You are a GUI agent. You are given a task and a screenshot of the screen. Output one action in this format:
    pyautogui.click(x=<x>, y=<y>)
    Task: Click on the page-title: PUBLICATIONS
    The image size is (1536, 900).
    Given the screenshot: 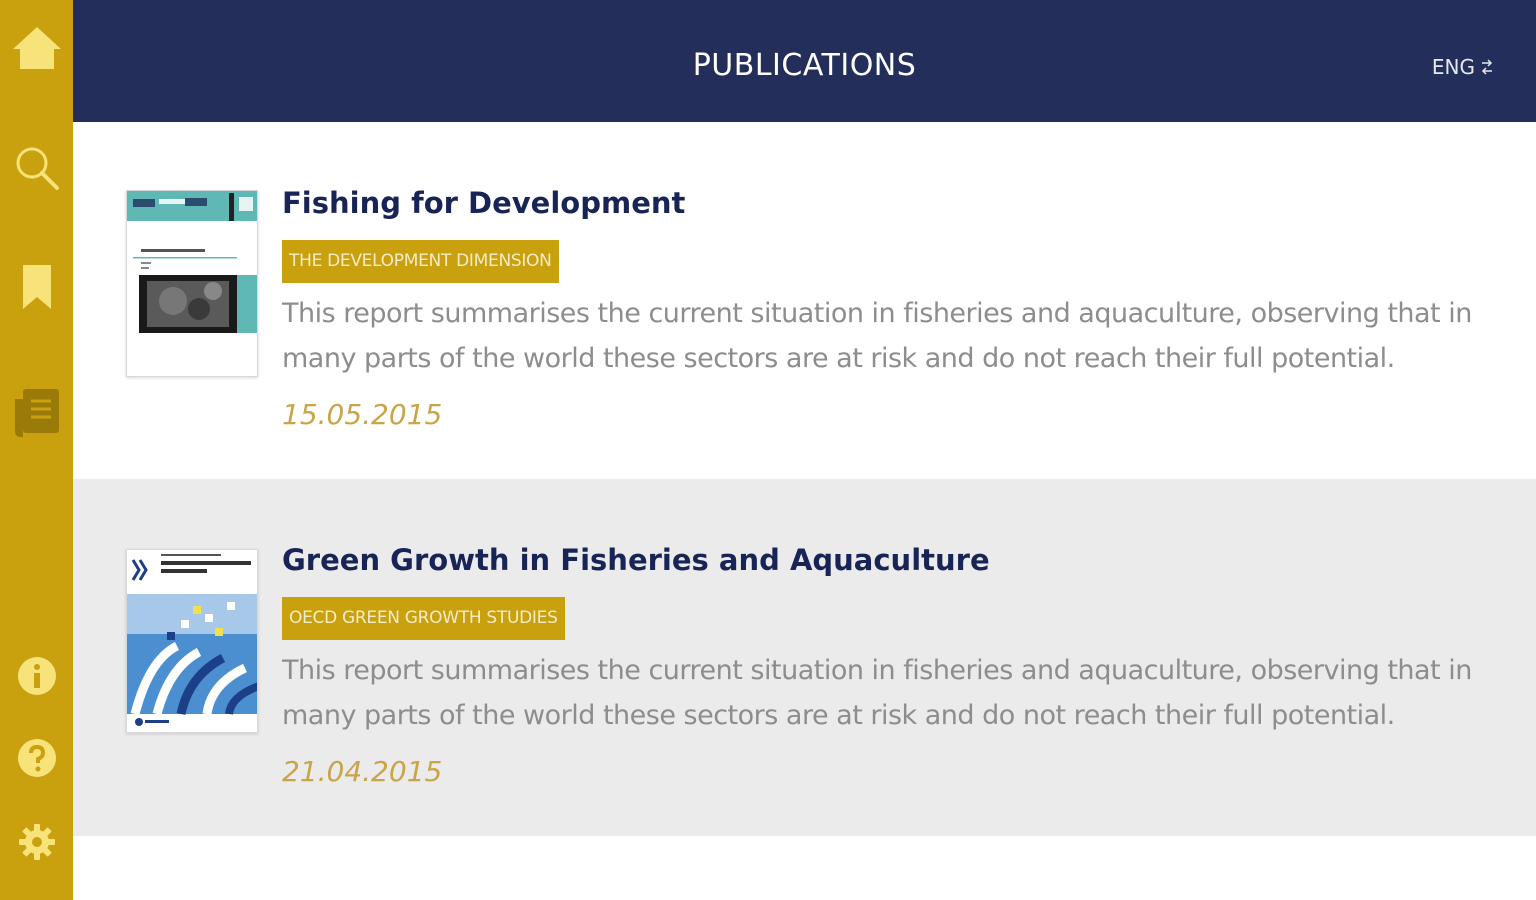 What is the action you would take?
    pyautogui.click(x=804, y=65)
    